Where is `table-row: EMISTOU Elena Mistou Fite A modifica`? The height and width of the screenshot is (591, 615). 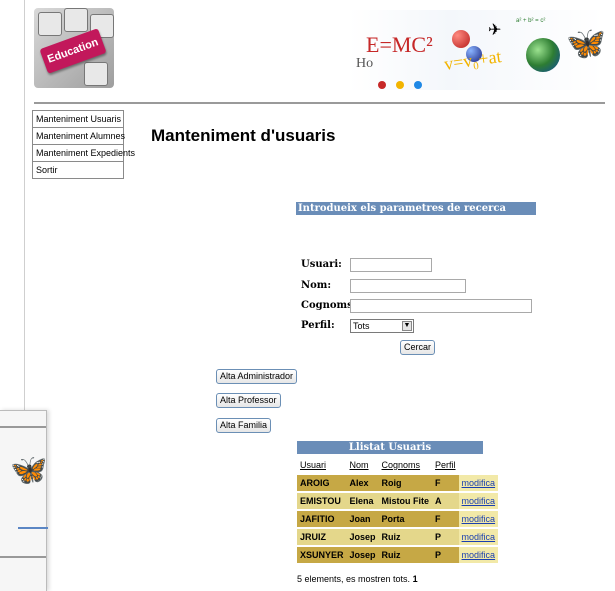
table-row: EMISTOU Elena Mistou Fite A modifica is located at coordinates (398, 501).